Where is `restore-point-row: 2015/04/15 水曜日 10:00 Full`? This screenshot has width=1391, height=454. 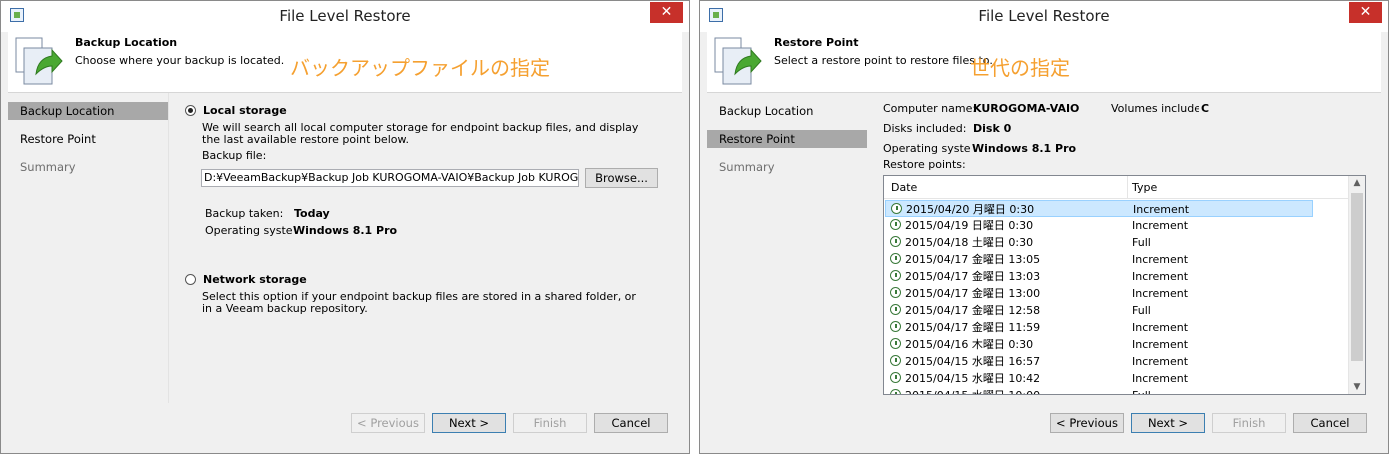
restore-point-row: 2015/04/15 水曜日 10:00 Full is located at coordinates (1099, 390).